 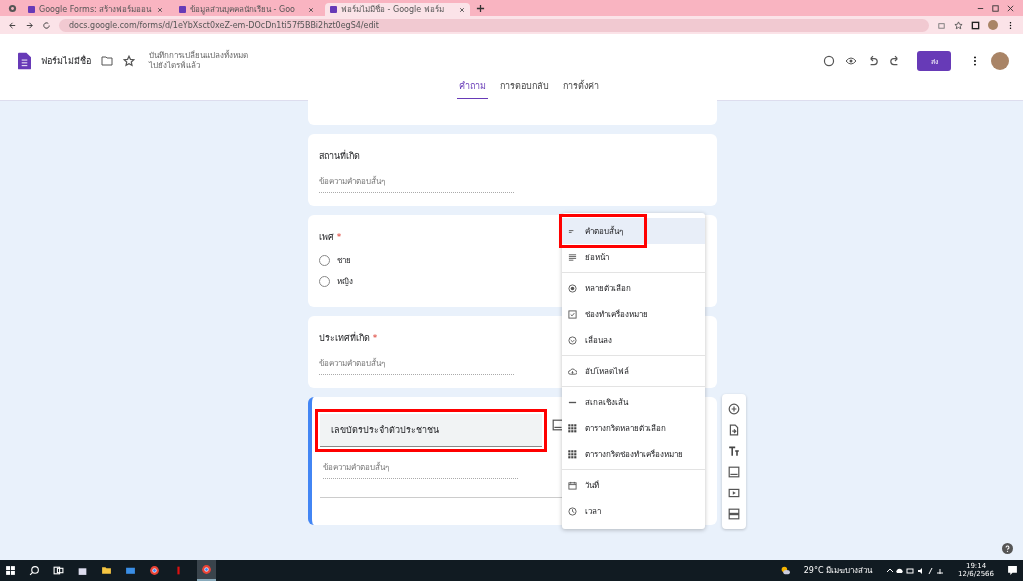 I want to click on palette-icon, so click(x=829, y=61).